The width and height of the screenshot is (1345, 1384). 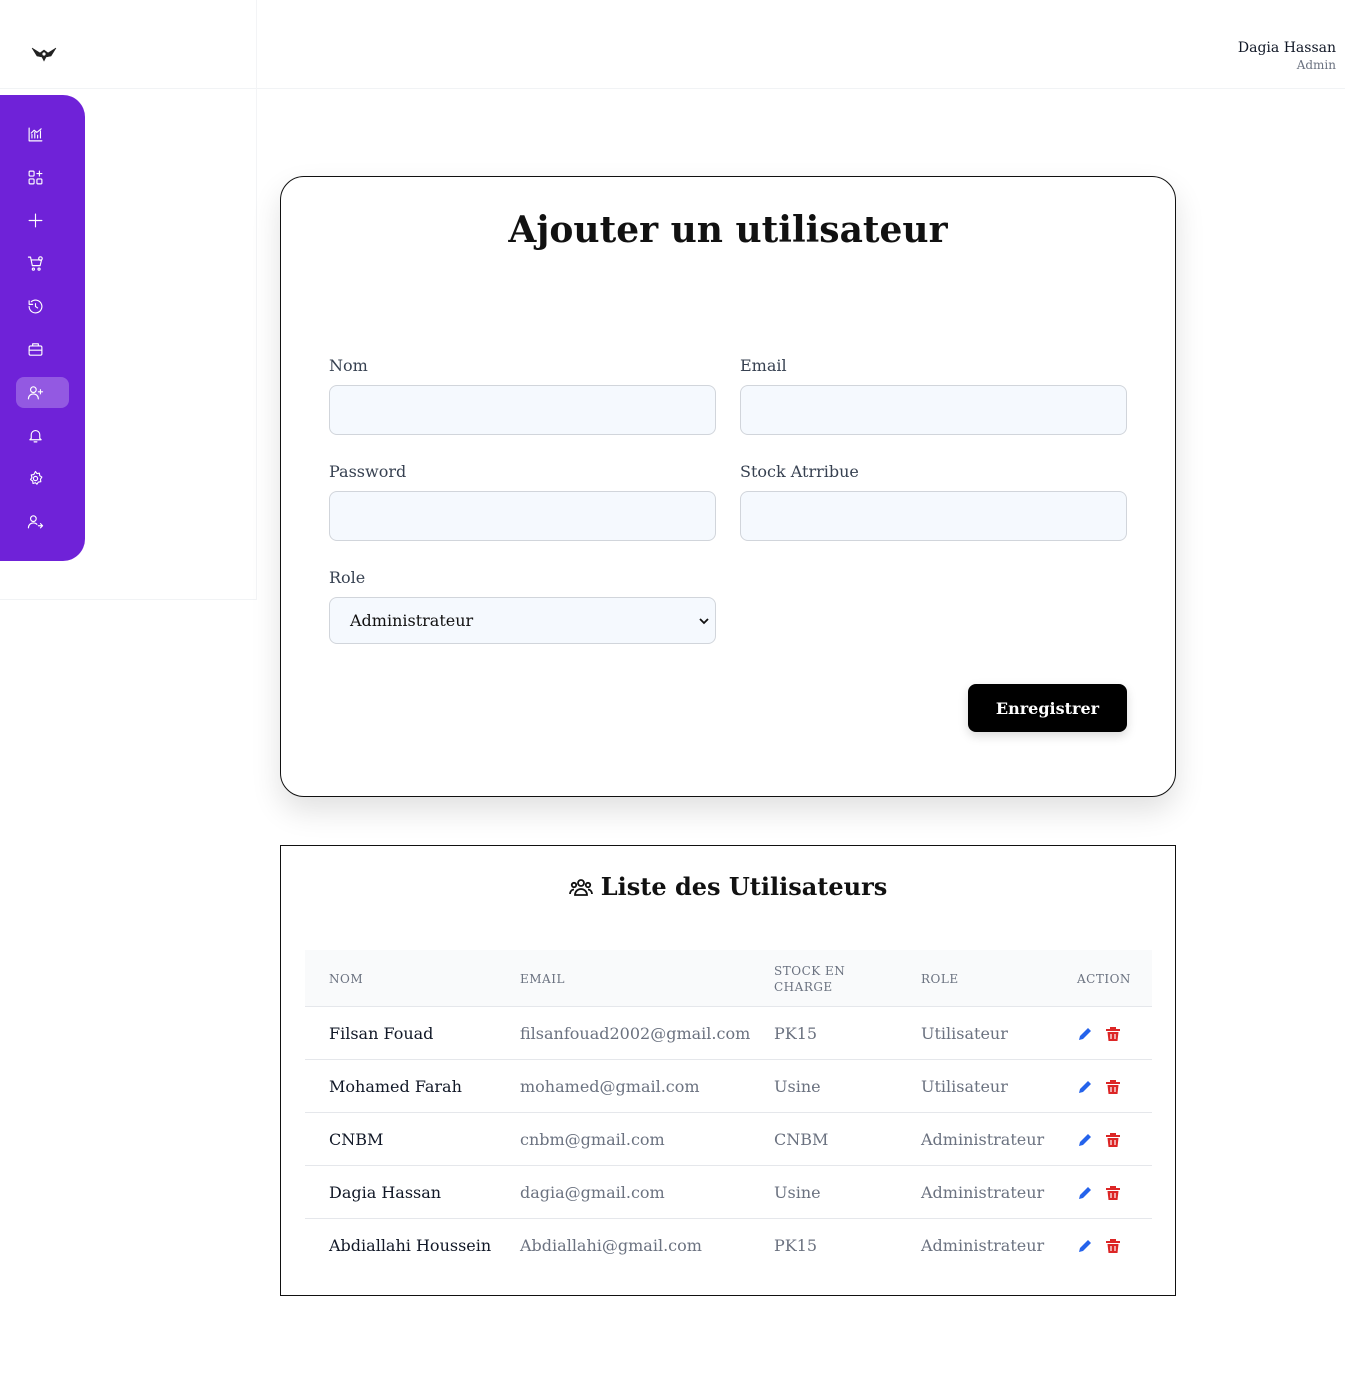 I want to click on user-email: cnbm@gmail.com, so click(x=592, y=1139).